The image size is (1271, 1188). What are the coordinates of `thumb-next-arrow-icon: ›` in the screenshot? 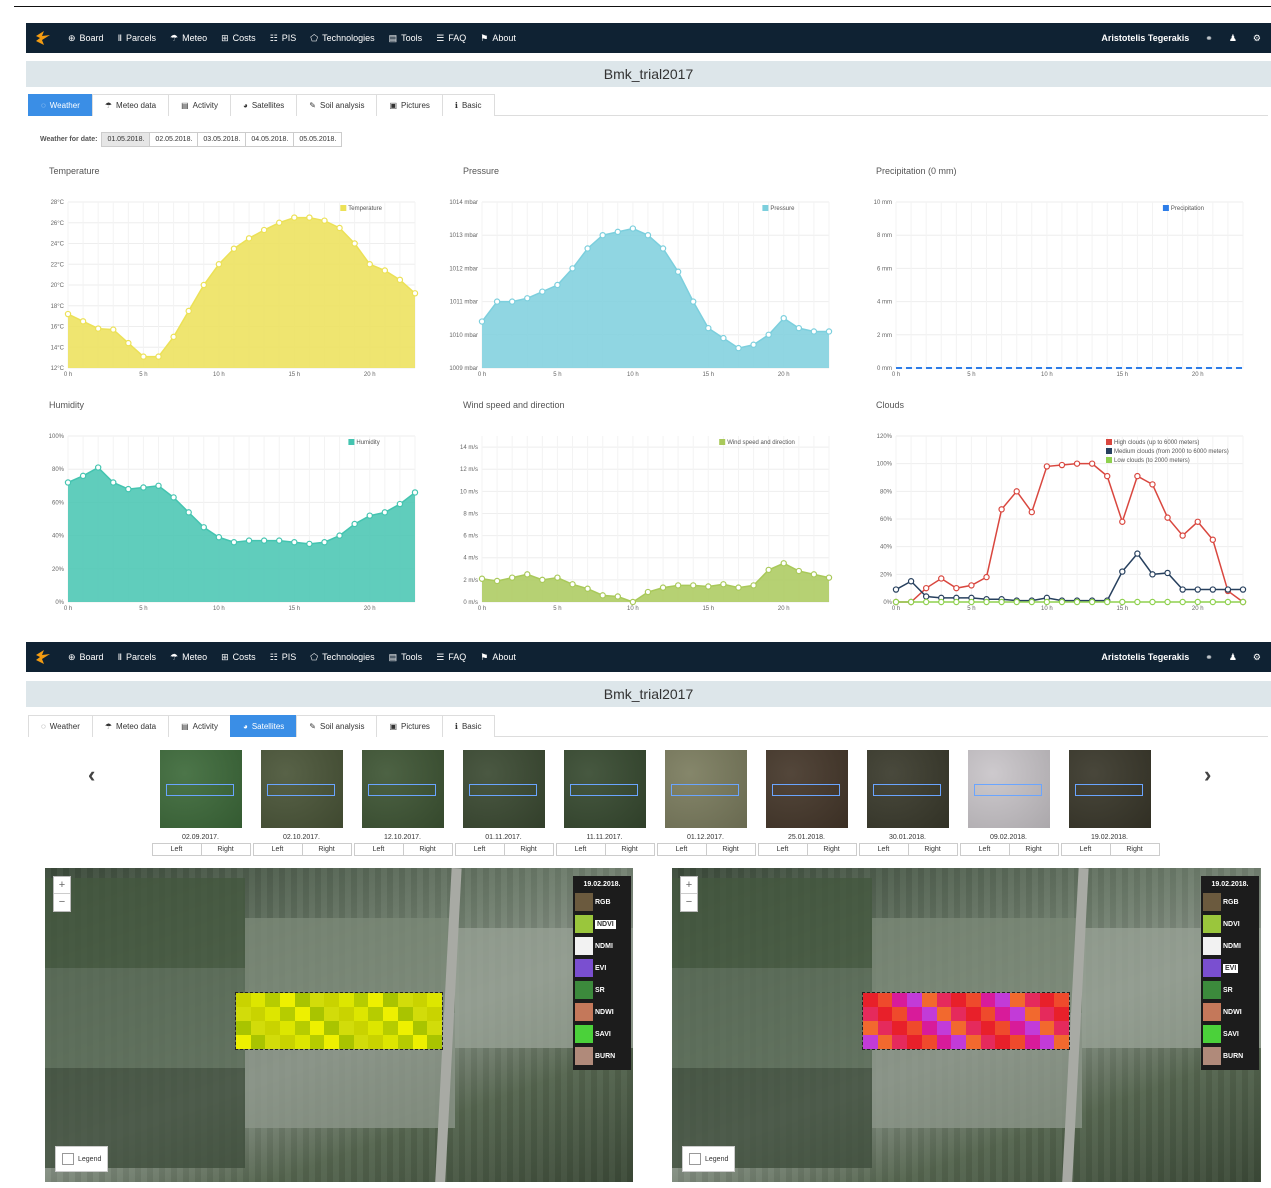 It's located at (1207, 775).